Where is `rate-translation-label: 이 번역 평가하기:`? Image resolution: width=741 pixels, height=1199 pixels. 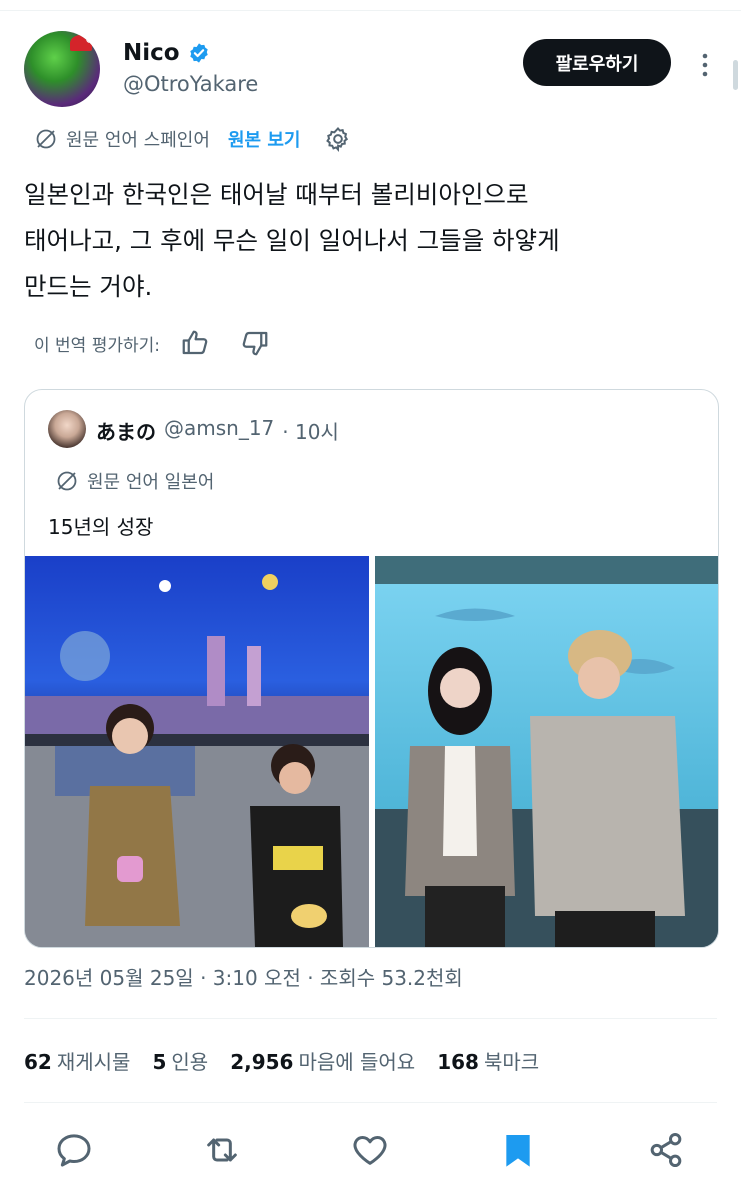
rate-translation-label: 이 번역 평가하기: is located at coordinates (97, 345).